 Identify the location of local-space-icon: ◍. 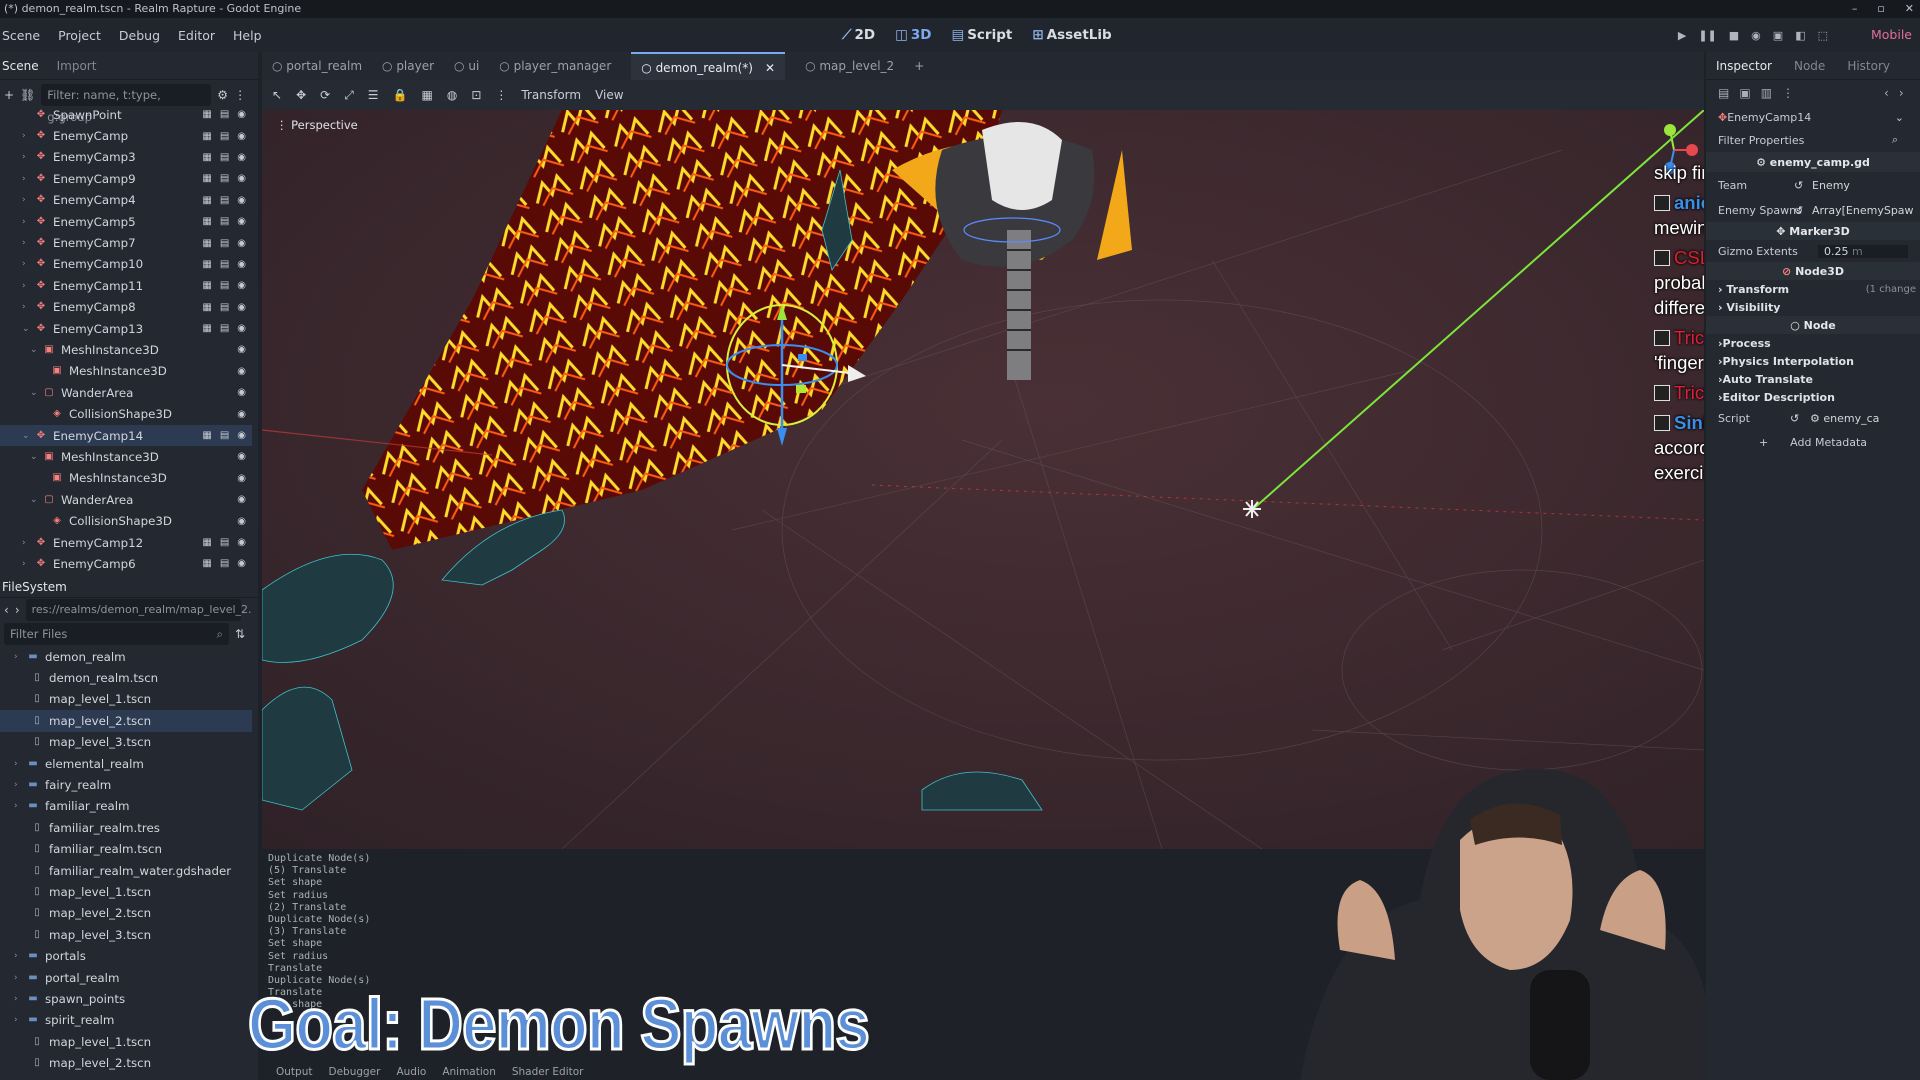
(452, 95).